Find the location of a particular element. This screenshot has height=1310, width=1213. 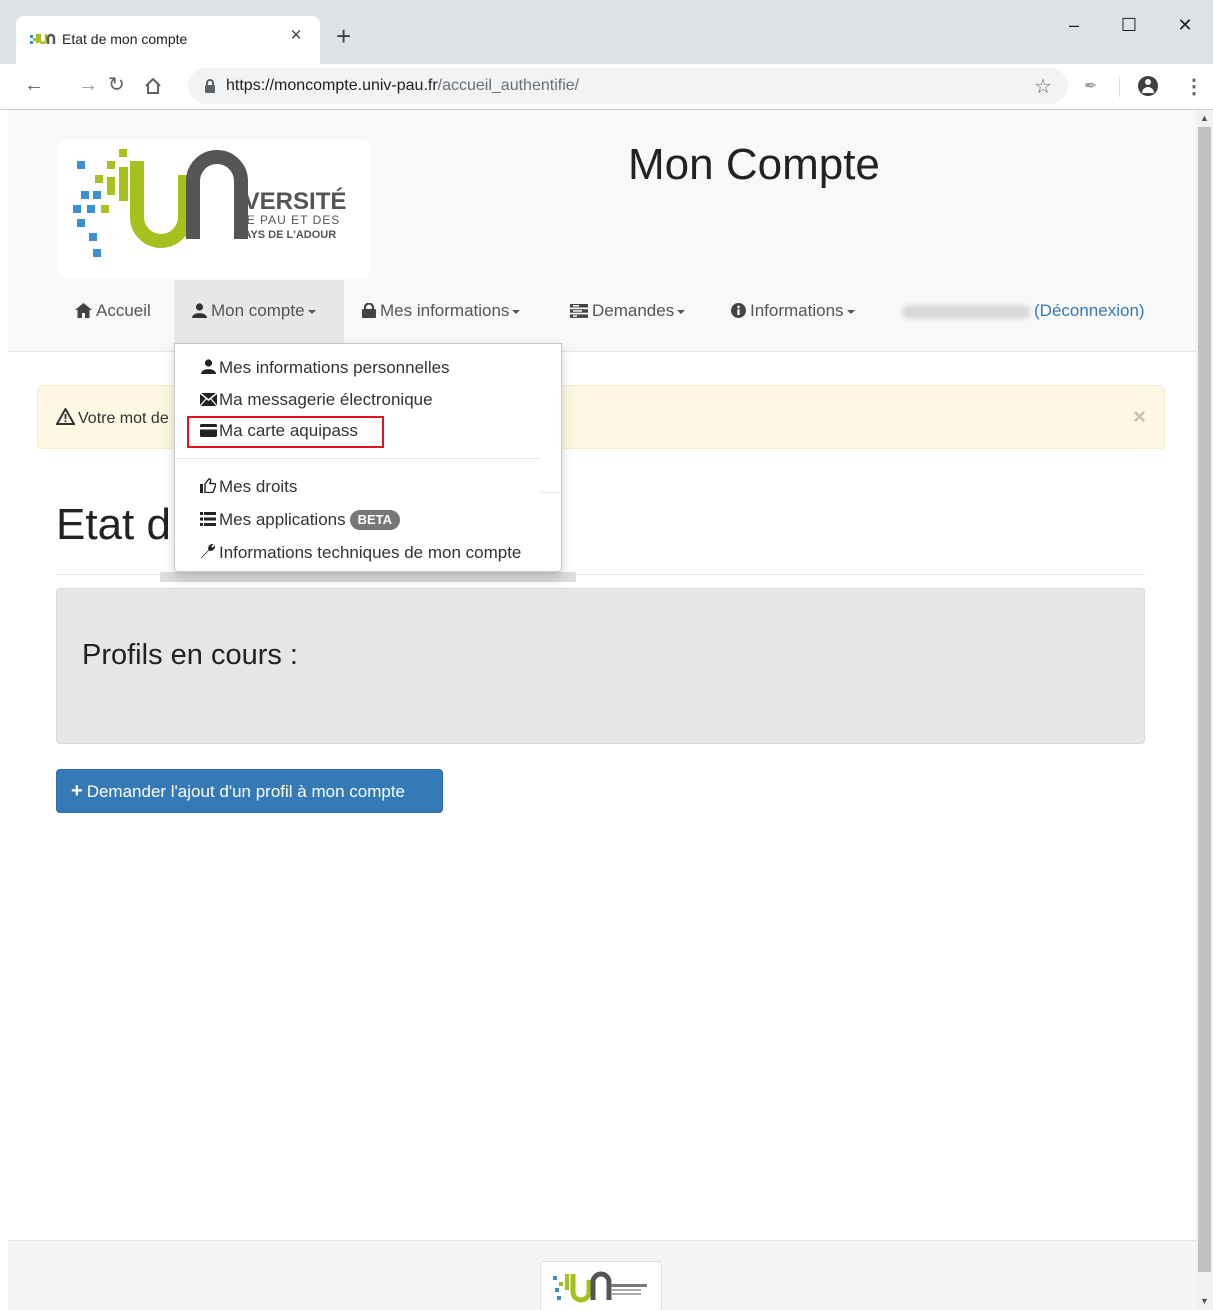

profiles-well: Profils en cours : is located at coordinates (600, 666).